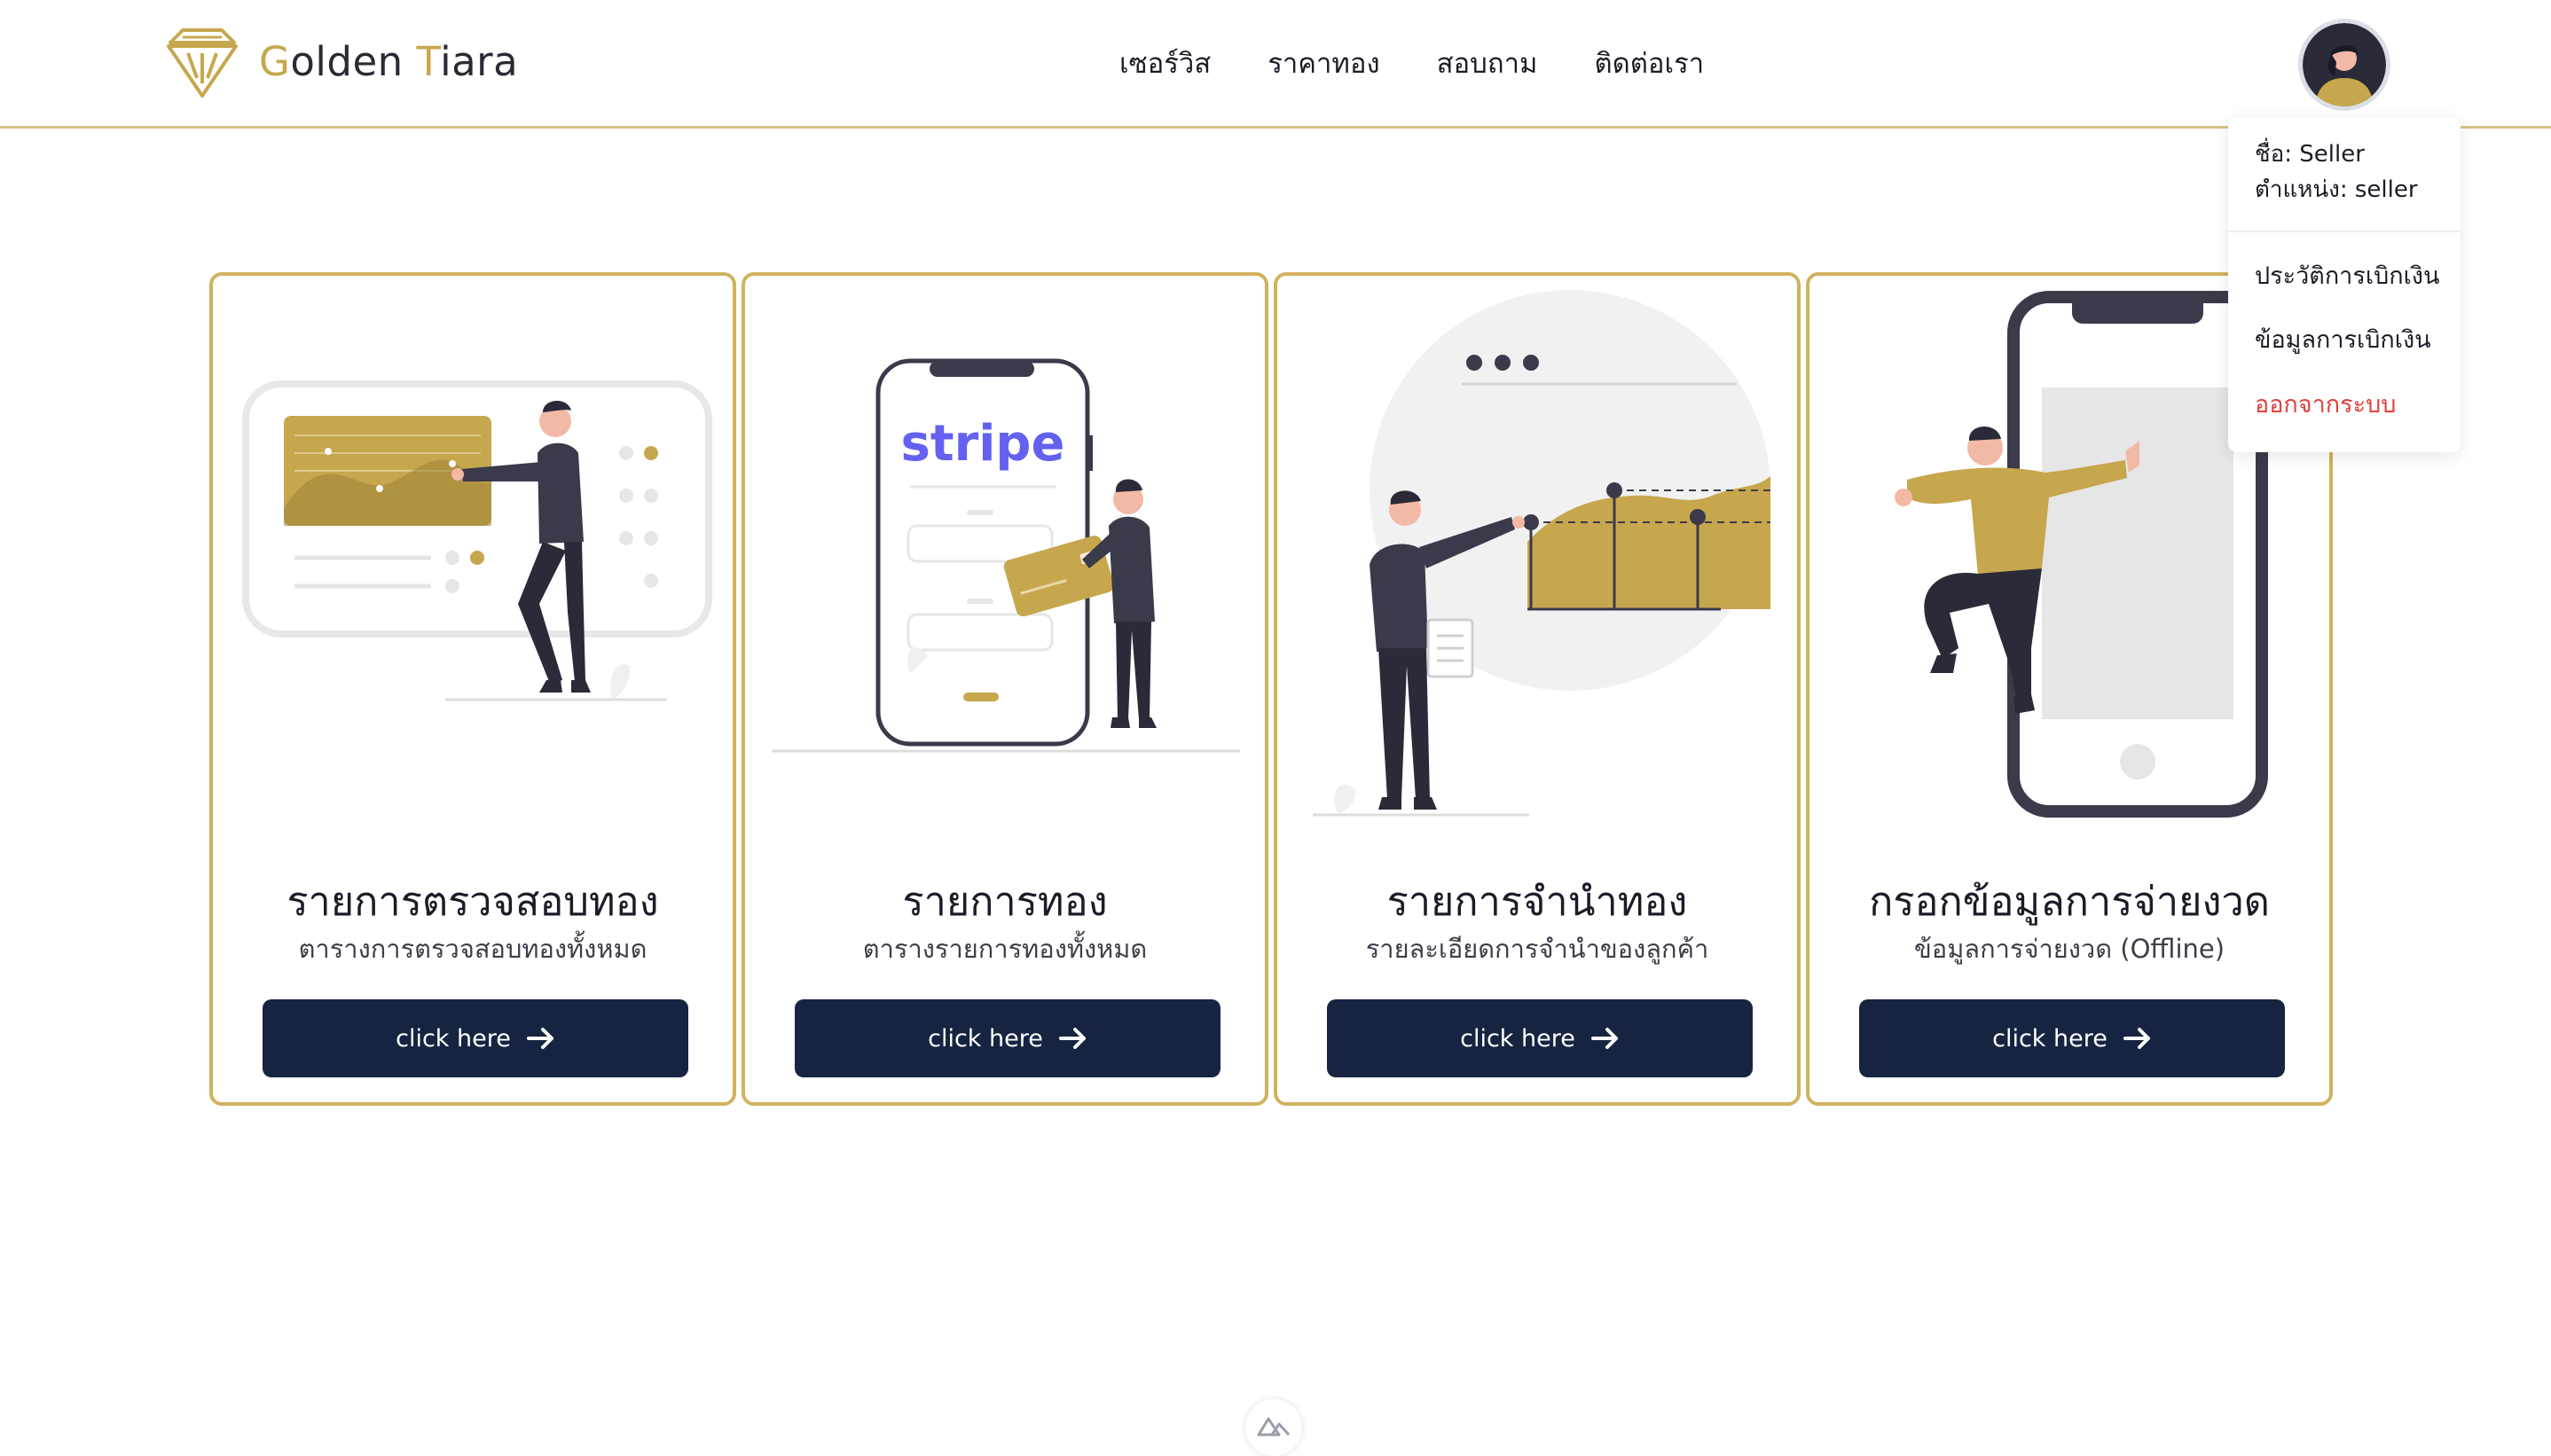 Image resolution: width=2551 pixels, height=1456 pixels. Describe the element at coordinates (2347, 276) in the screenshot. I see `menu-item-withdraw-history: ประวัติการเบิกเงิน` at that location.